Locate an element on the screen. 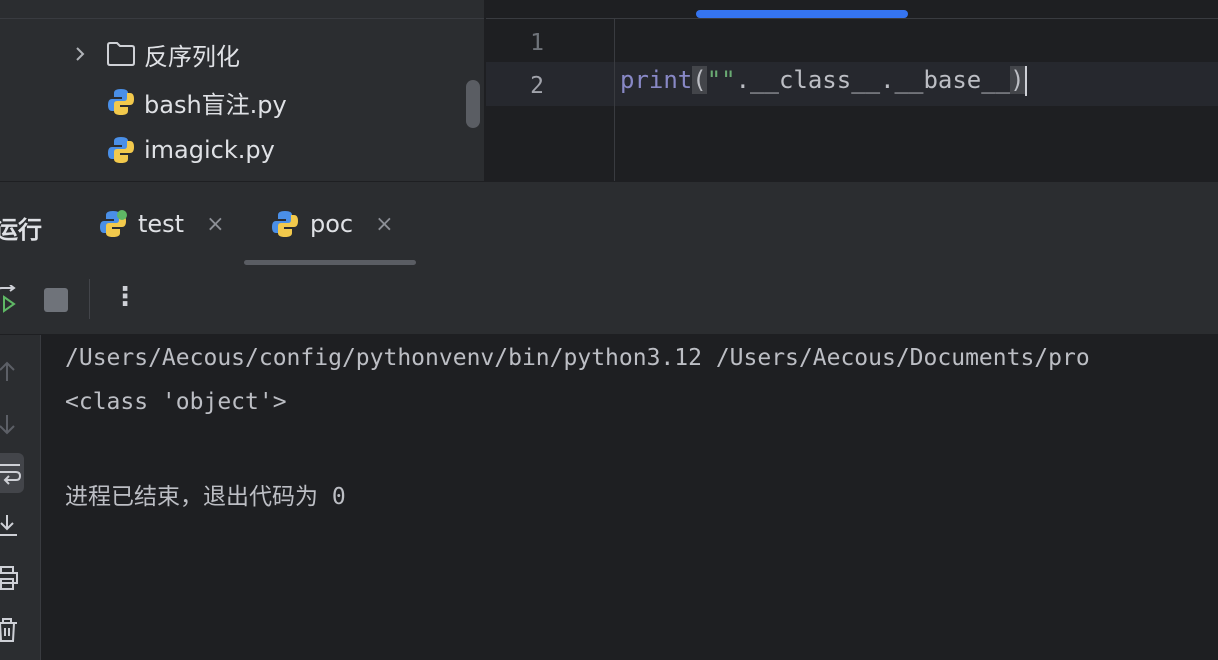 The width and height of the screenshot is (1218, 660). tree-item-folder: 反序列化 is located at coordinates (235, 54).